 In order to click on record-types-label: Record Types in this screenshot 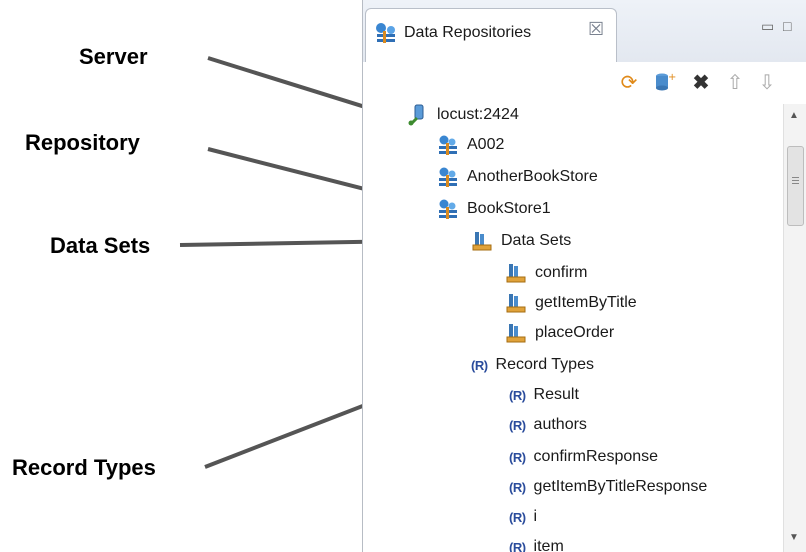, I will do `click(544, 364)`.